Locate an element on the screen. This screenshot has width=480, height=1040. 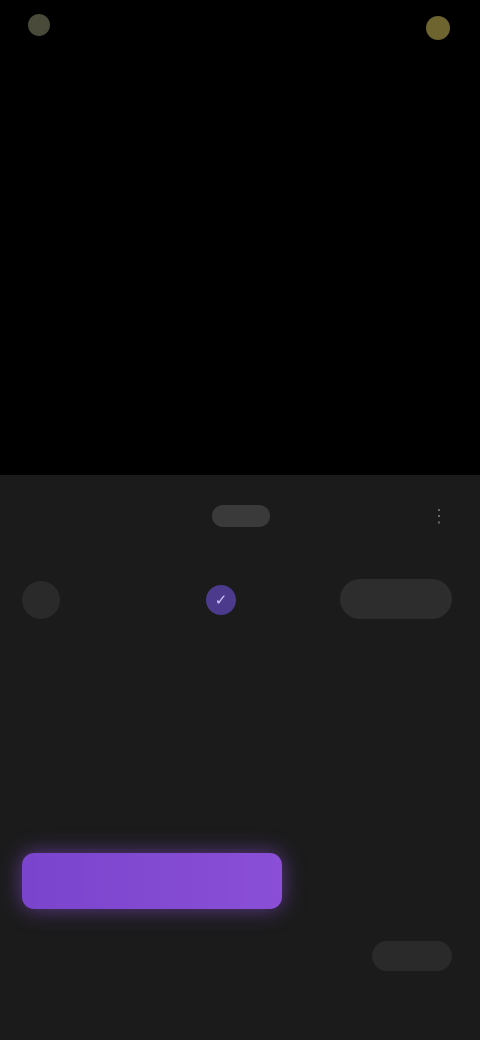
verified-icon: ✓ is located at coordinates (221, 600).